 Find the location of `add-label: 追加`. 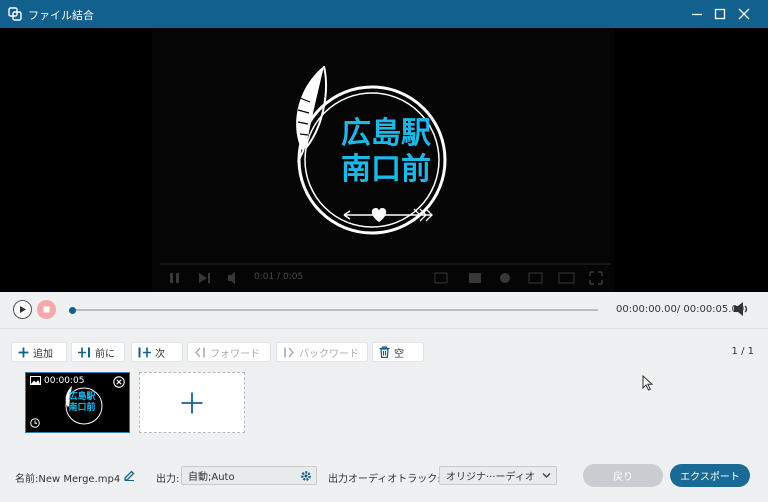

add-label: 追加 is located at coordinates (43, 354).